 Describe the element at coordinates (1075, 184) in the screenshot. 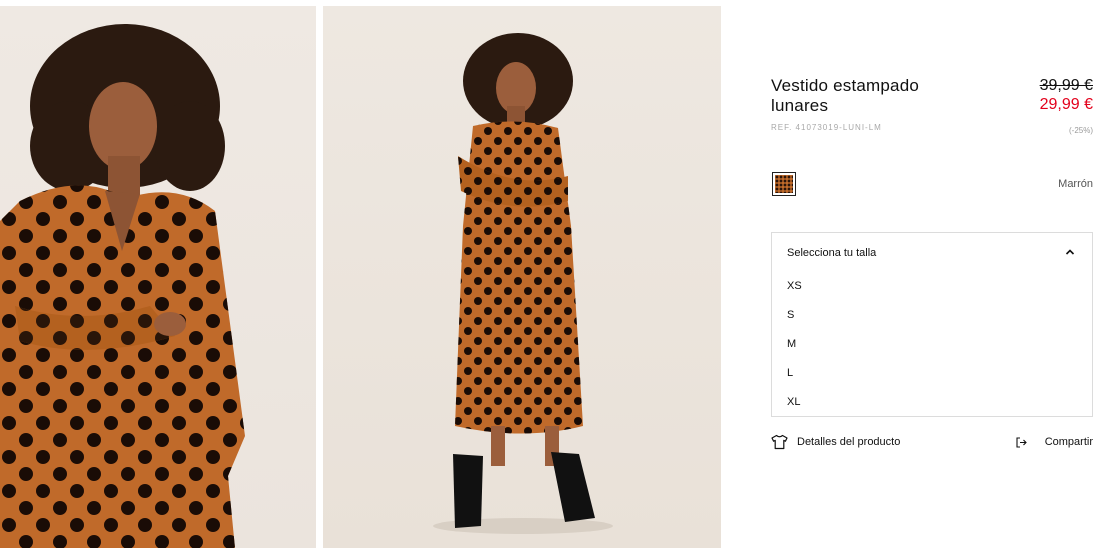

I see `selected-color-name: Marrón` at that location.